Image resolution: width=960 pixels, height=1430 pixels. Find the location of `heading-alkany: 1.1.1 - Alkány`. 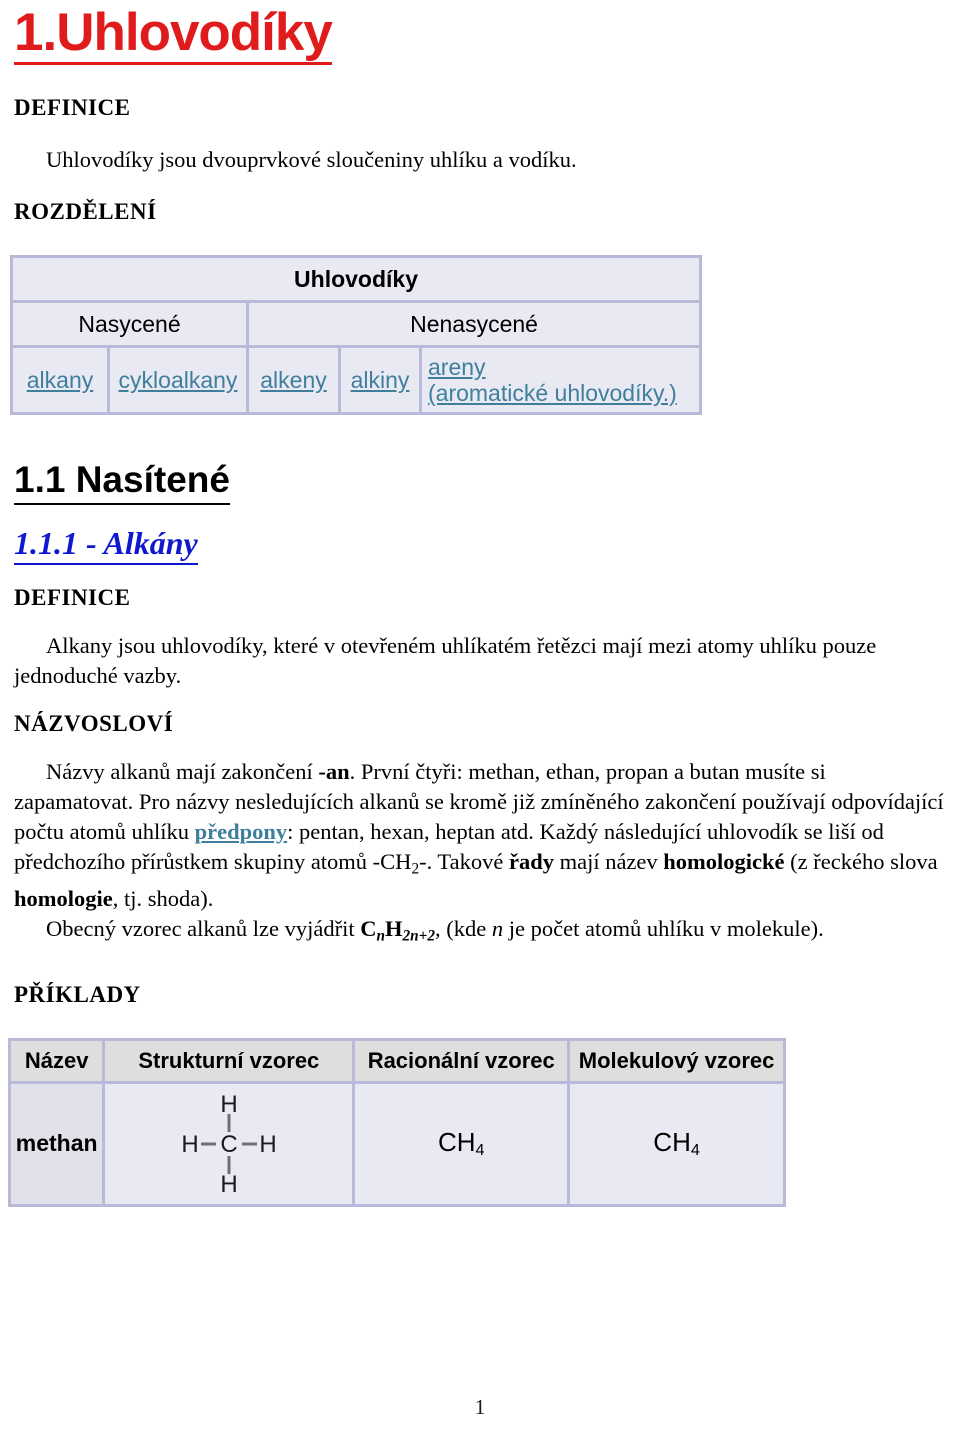

heading-alkany: 1.1.1 - Alkány is located at coordinates (480, 545).